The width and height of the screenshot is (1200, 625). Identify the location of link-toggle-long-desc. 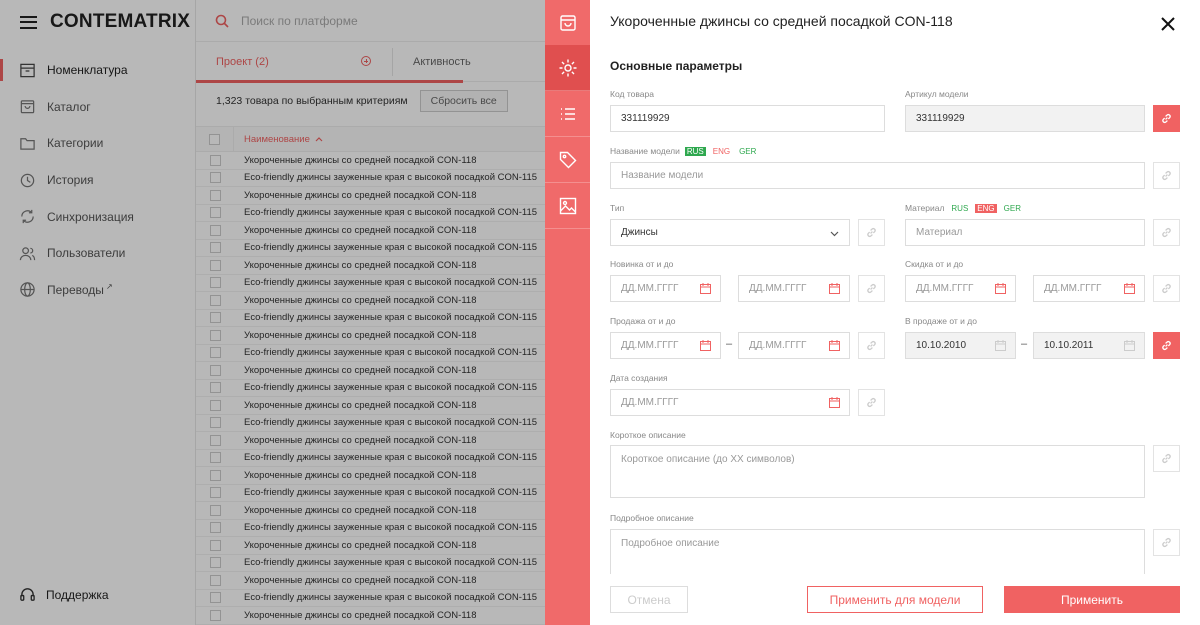
(1166, 542).